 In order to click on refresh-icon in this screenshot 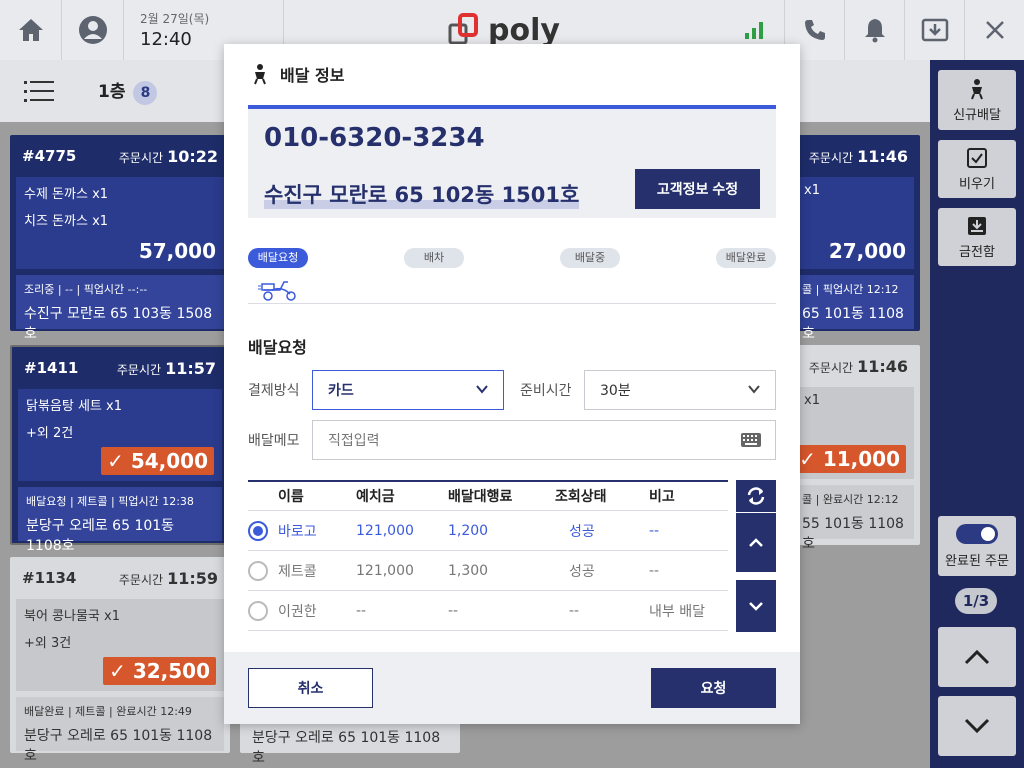, I will do `click(756, 496)`.